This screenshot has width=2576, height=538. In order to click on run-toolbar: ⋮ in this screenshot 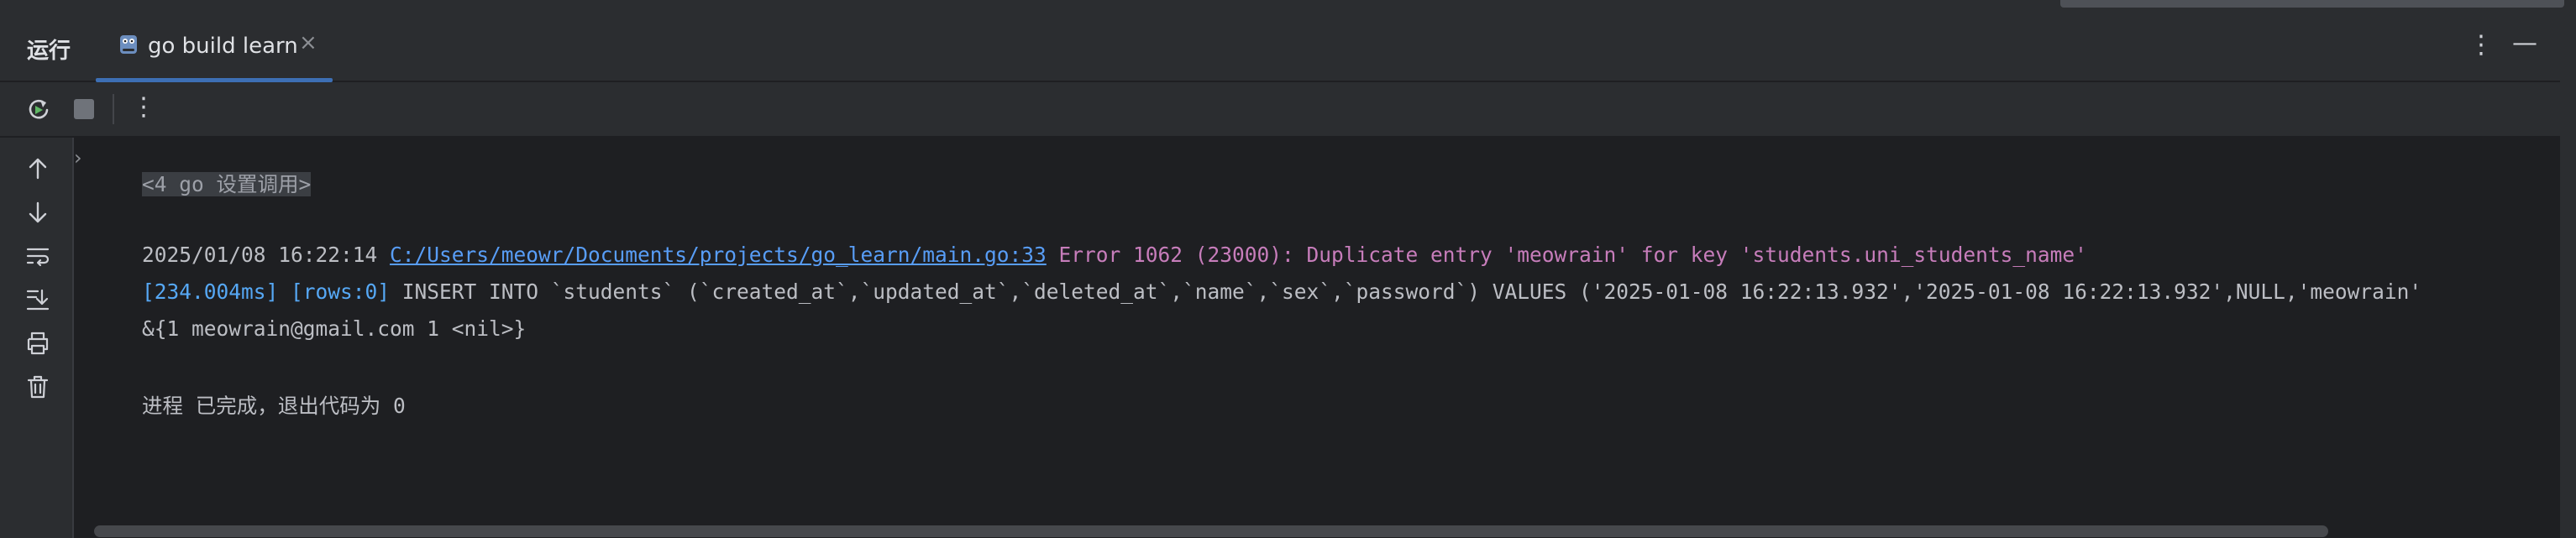, I will do `click(1288, 110)`.